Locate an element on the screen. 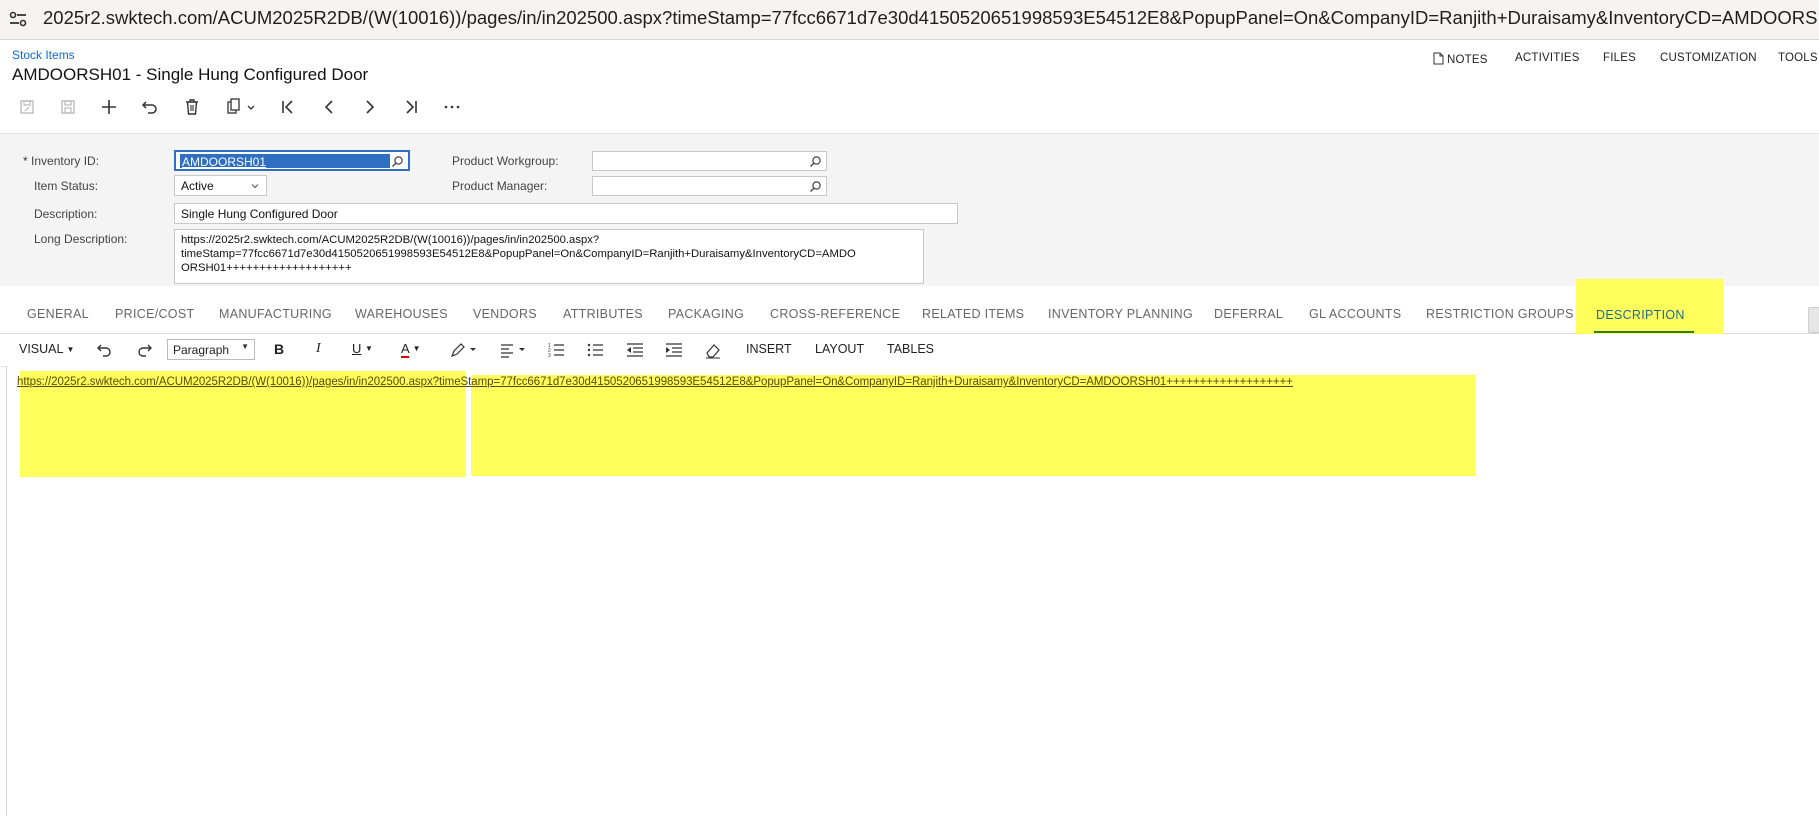  highlight-annotation is located at coordinates (973, 425).